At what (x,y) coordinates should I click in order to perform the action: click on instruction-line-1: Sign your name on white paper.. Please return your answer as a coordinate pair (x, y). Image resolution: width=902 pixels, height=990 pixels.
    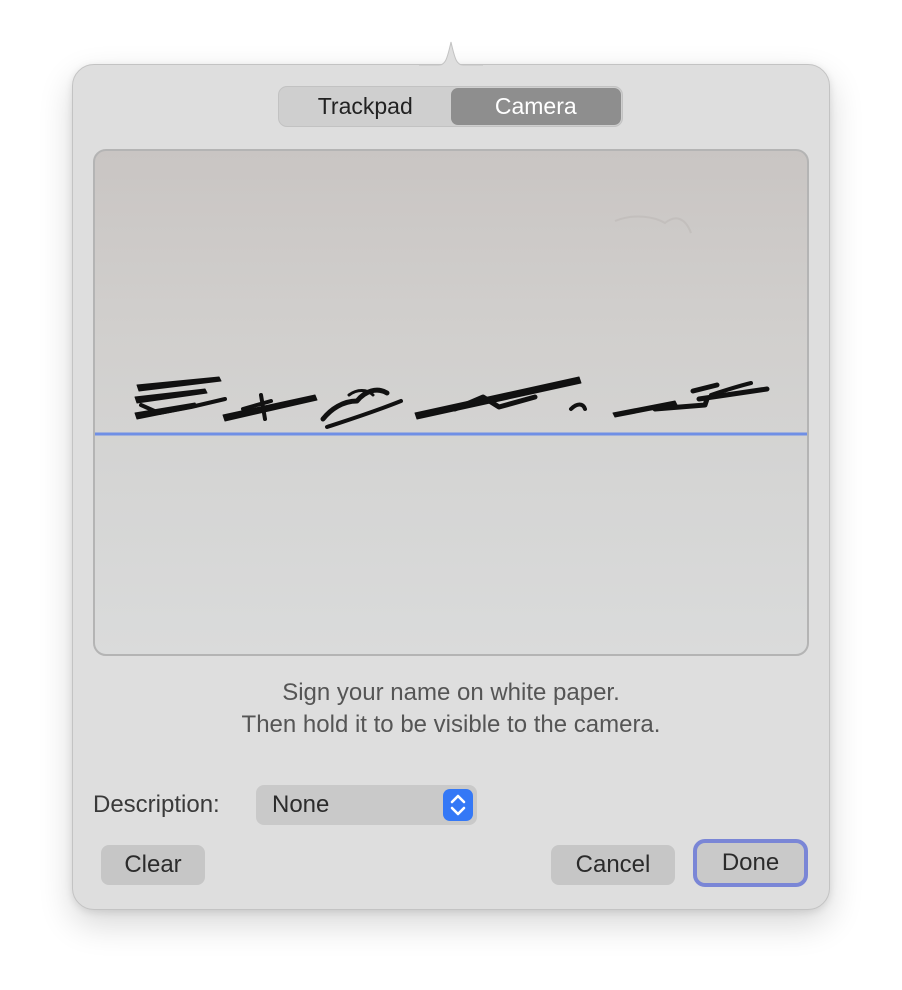
    Looking at the image, I should click on (451, 692).